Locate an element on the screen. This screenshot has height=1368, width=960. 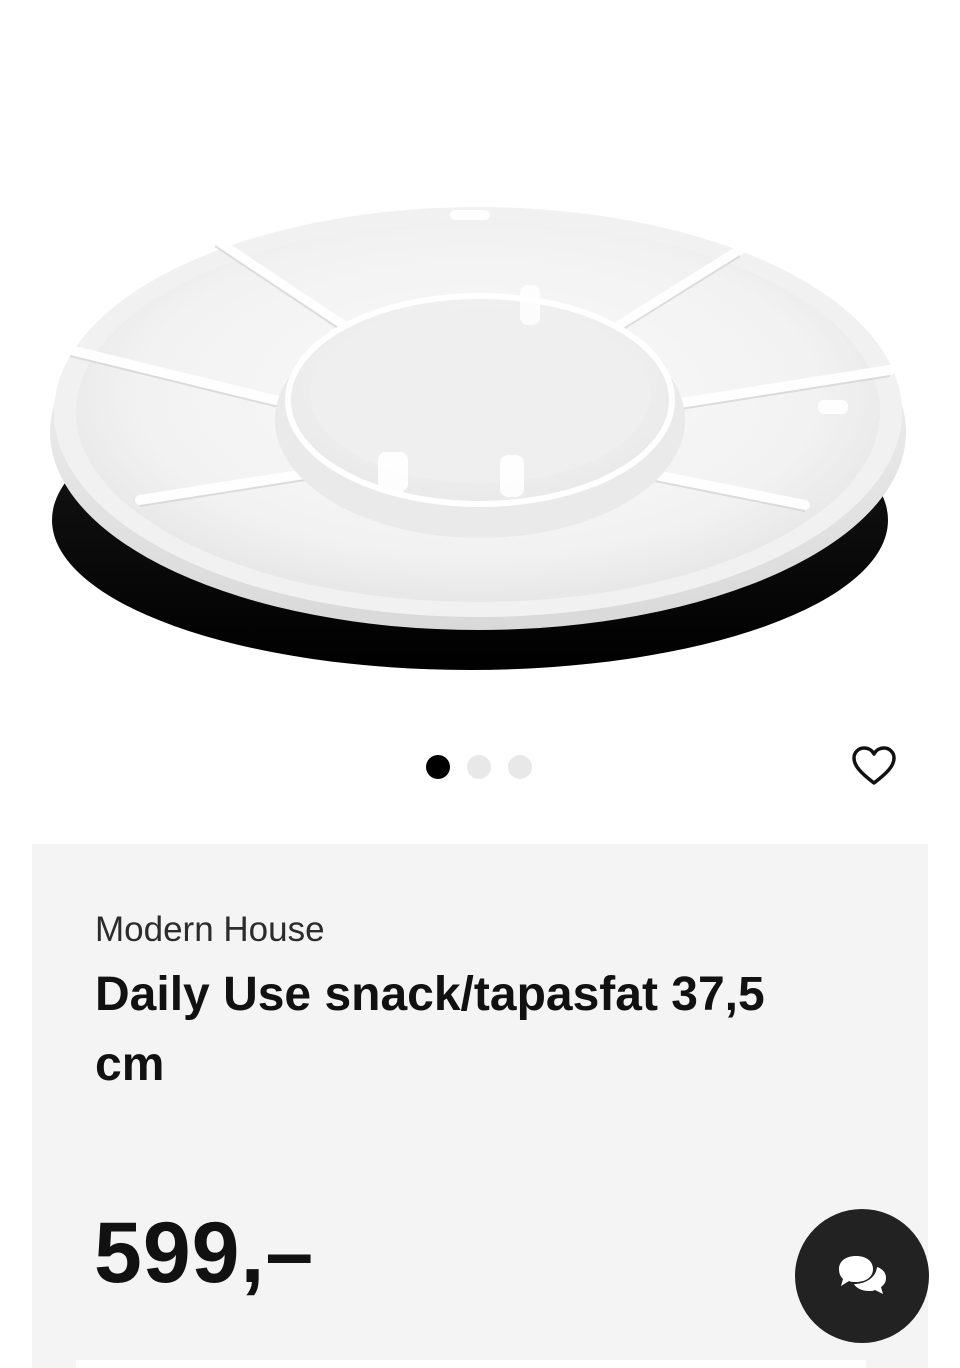
product-brand: Modern House is located at coordinates (210, 930).